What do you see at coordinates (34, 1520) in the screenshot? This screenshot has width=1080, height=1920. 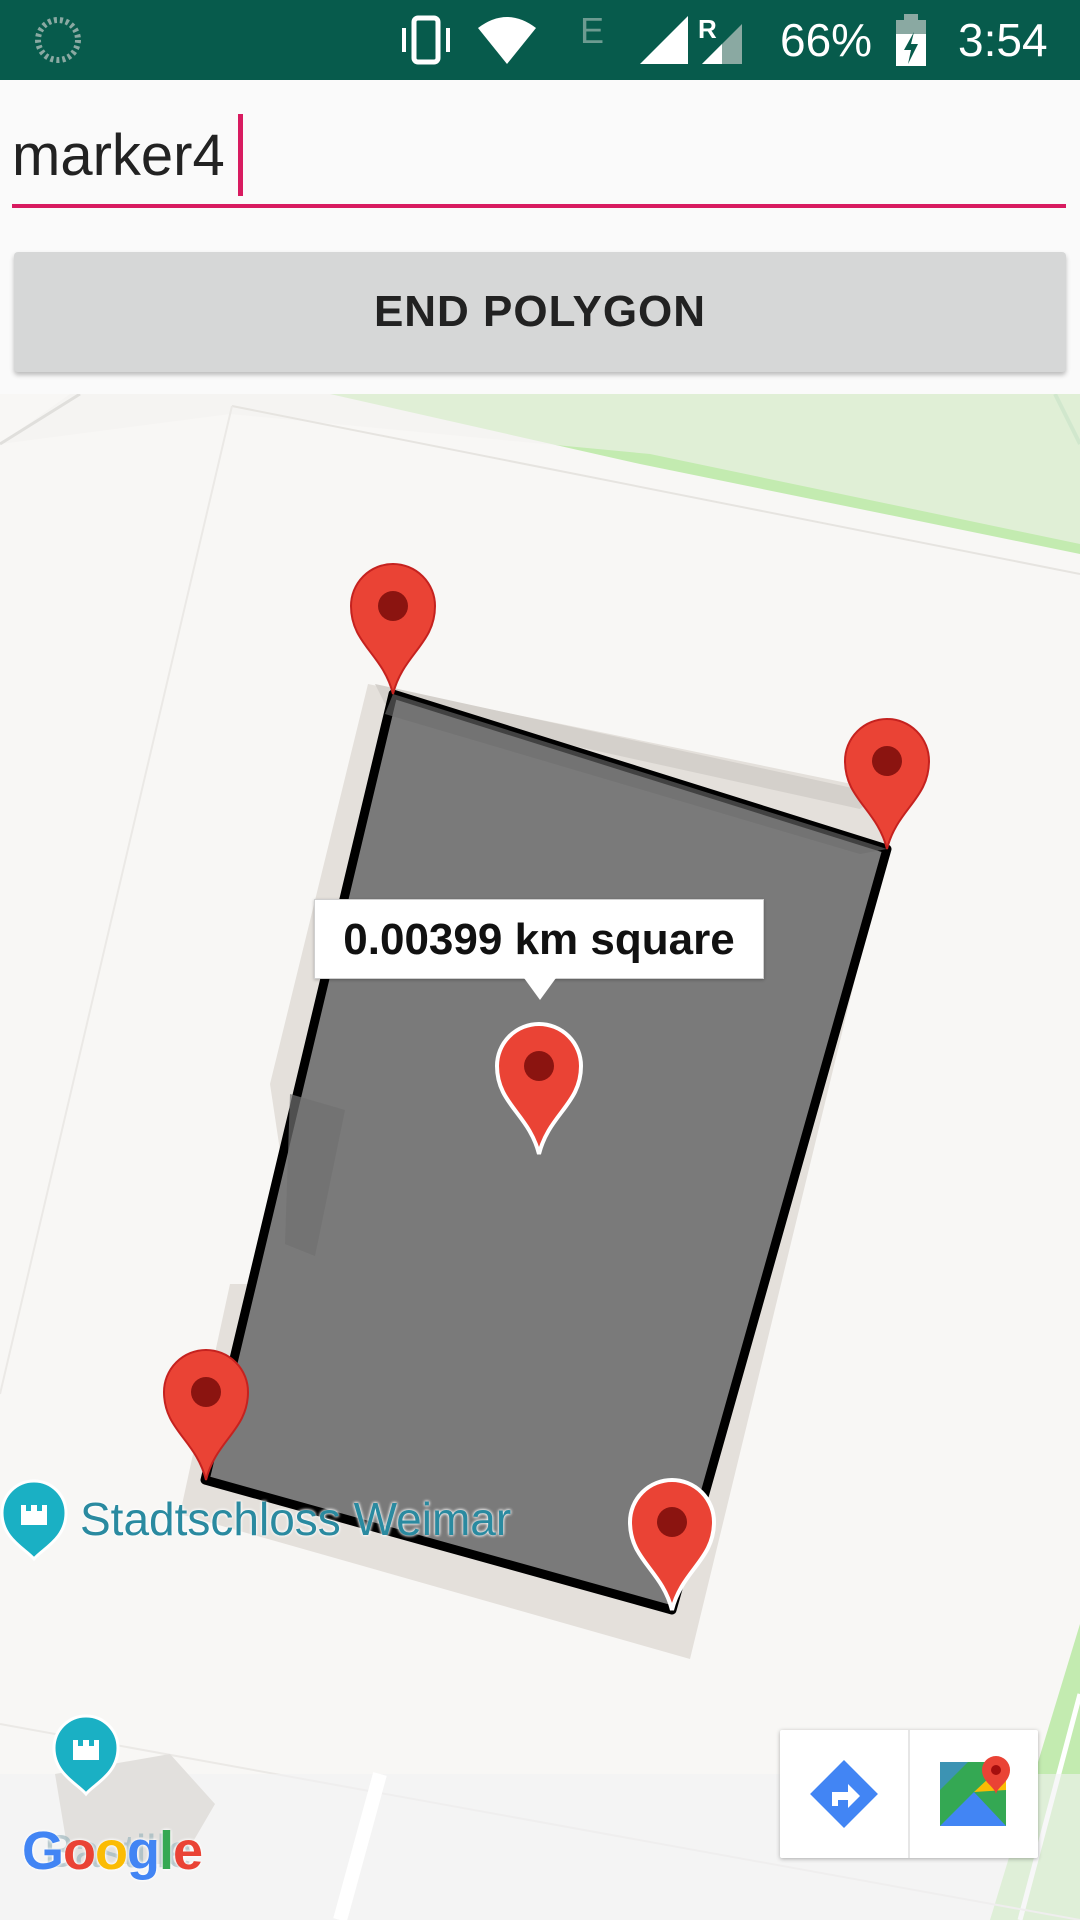 I see `castle-poi-icon` at bounding box center [34, 1520].